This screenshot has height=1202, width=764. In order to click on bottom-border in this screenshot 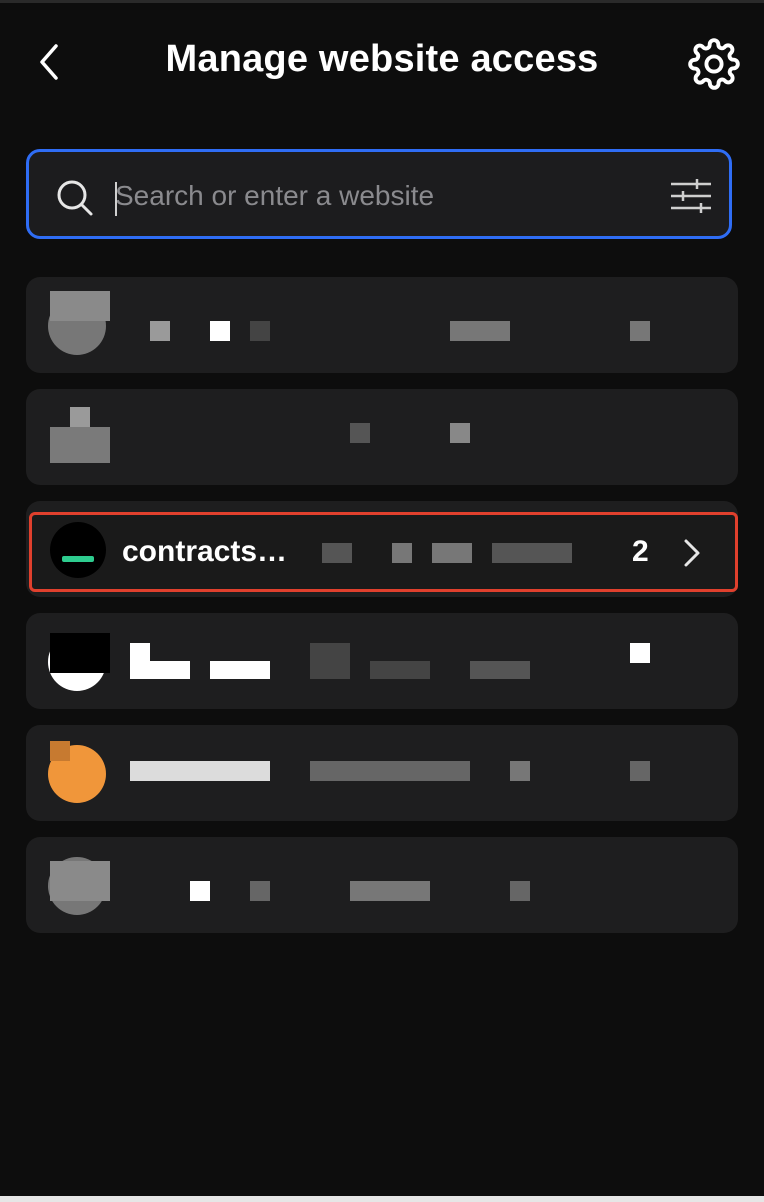, I will do `click(382, 1199)`.